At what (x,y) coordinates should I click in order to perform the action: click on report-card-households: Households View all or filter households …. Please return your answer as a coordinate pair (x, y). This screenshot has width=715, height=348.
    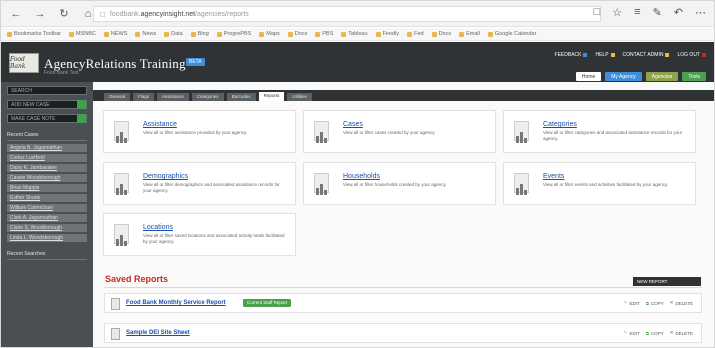
    Looking at the image, I should click on (399, 183).